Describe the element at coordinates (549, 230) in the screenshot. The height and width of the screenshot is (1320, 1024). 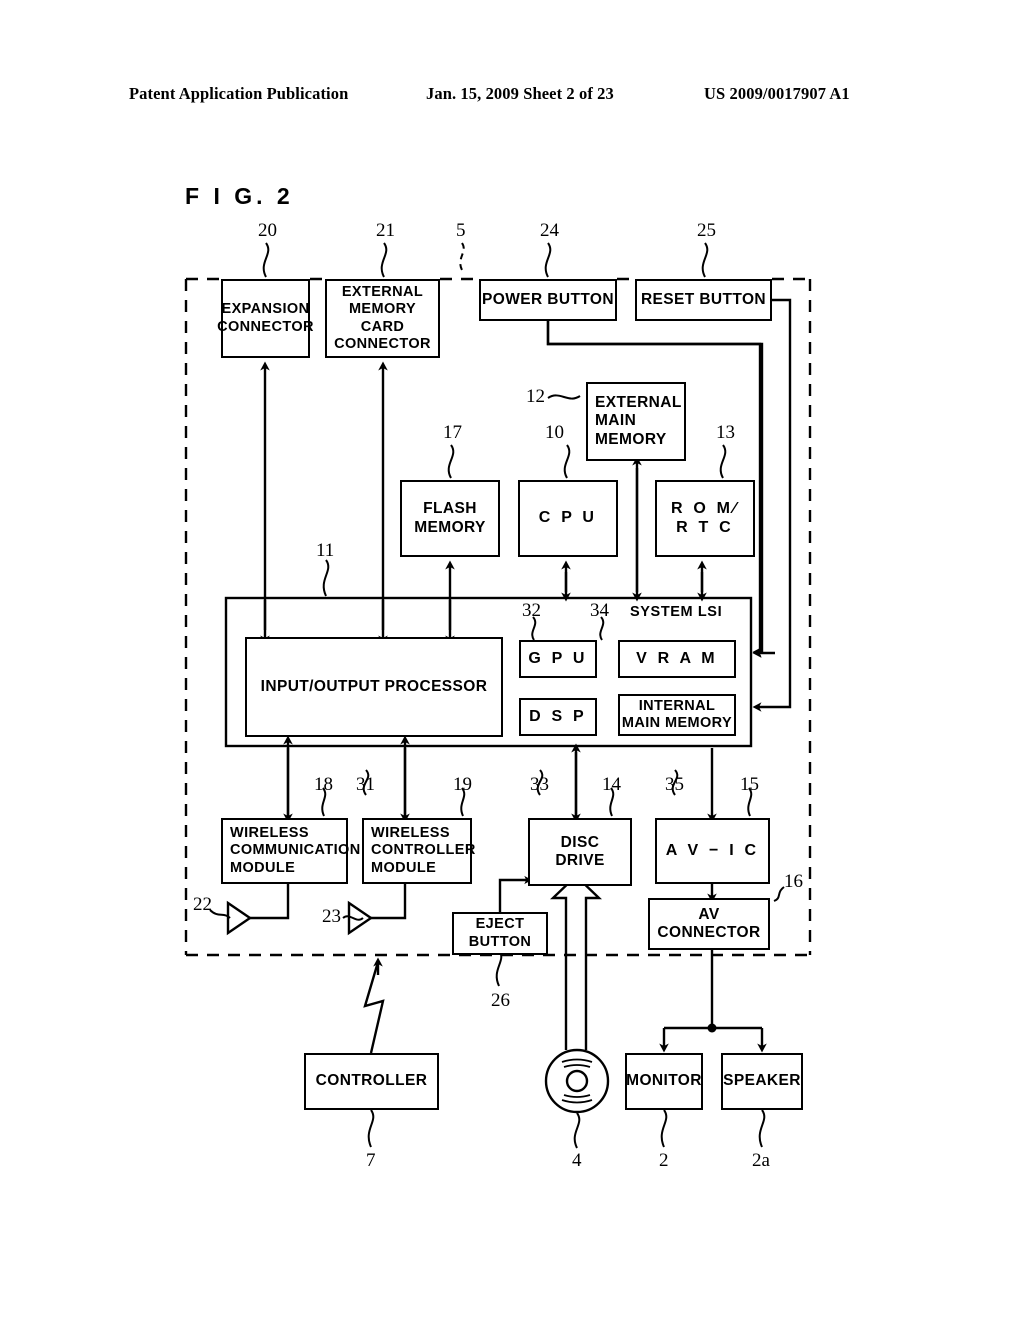
I see `reference-numeral-24: 24` at that location.